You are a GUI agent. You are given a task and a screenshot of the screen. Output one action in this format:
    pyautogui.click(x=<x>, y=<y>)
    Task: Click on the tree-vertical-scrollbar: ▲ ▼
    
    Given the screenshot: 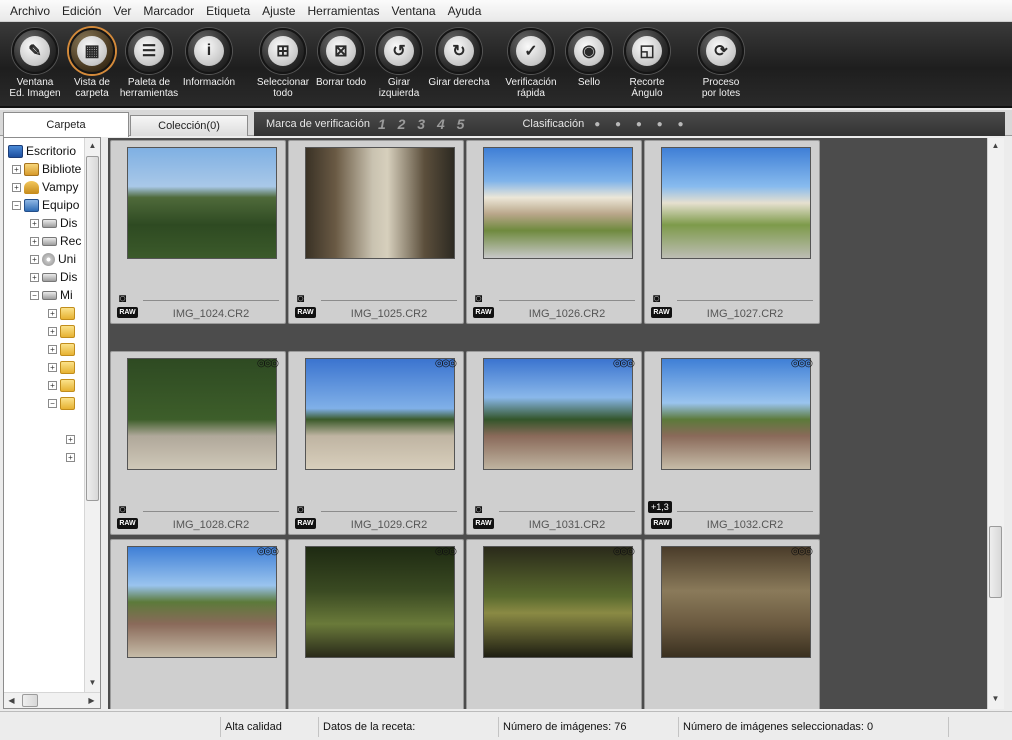 What is the action you would take?
    pyautogui.click(x=92, y=415)
    